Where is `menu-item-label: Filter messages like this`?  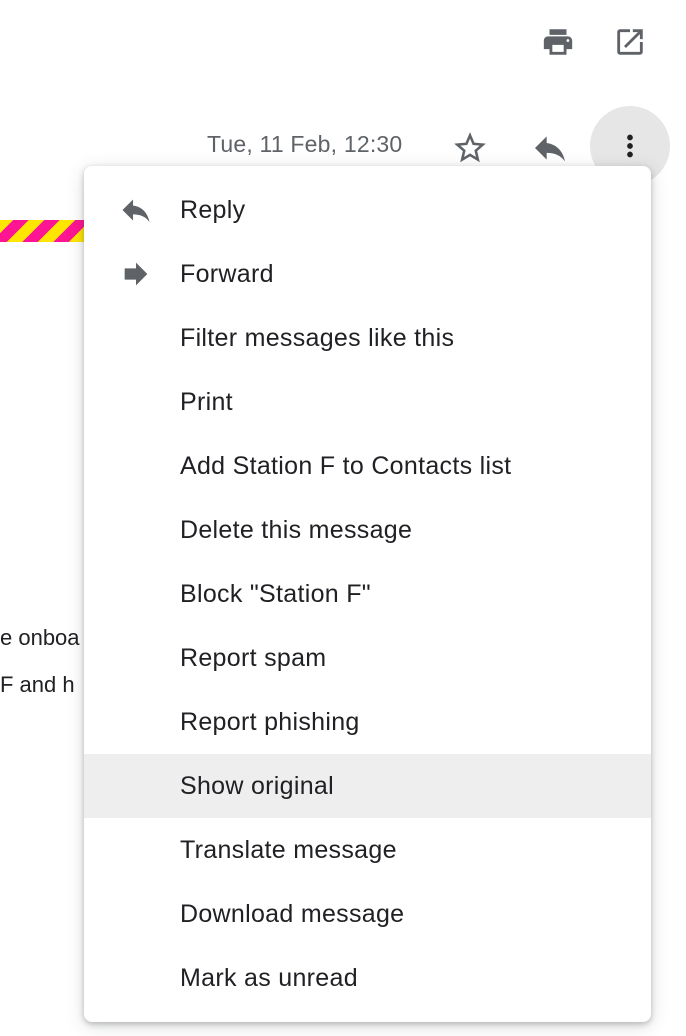 menu-item-label: Filter messages like this is located at coordinates (317, 337).